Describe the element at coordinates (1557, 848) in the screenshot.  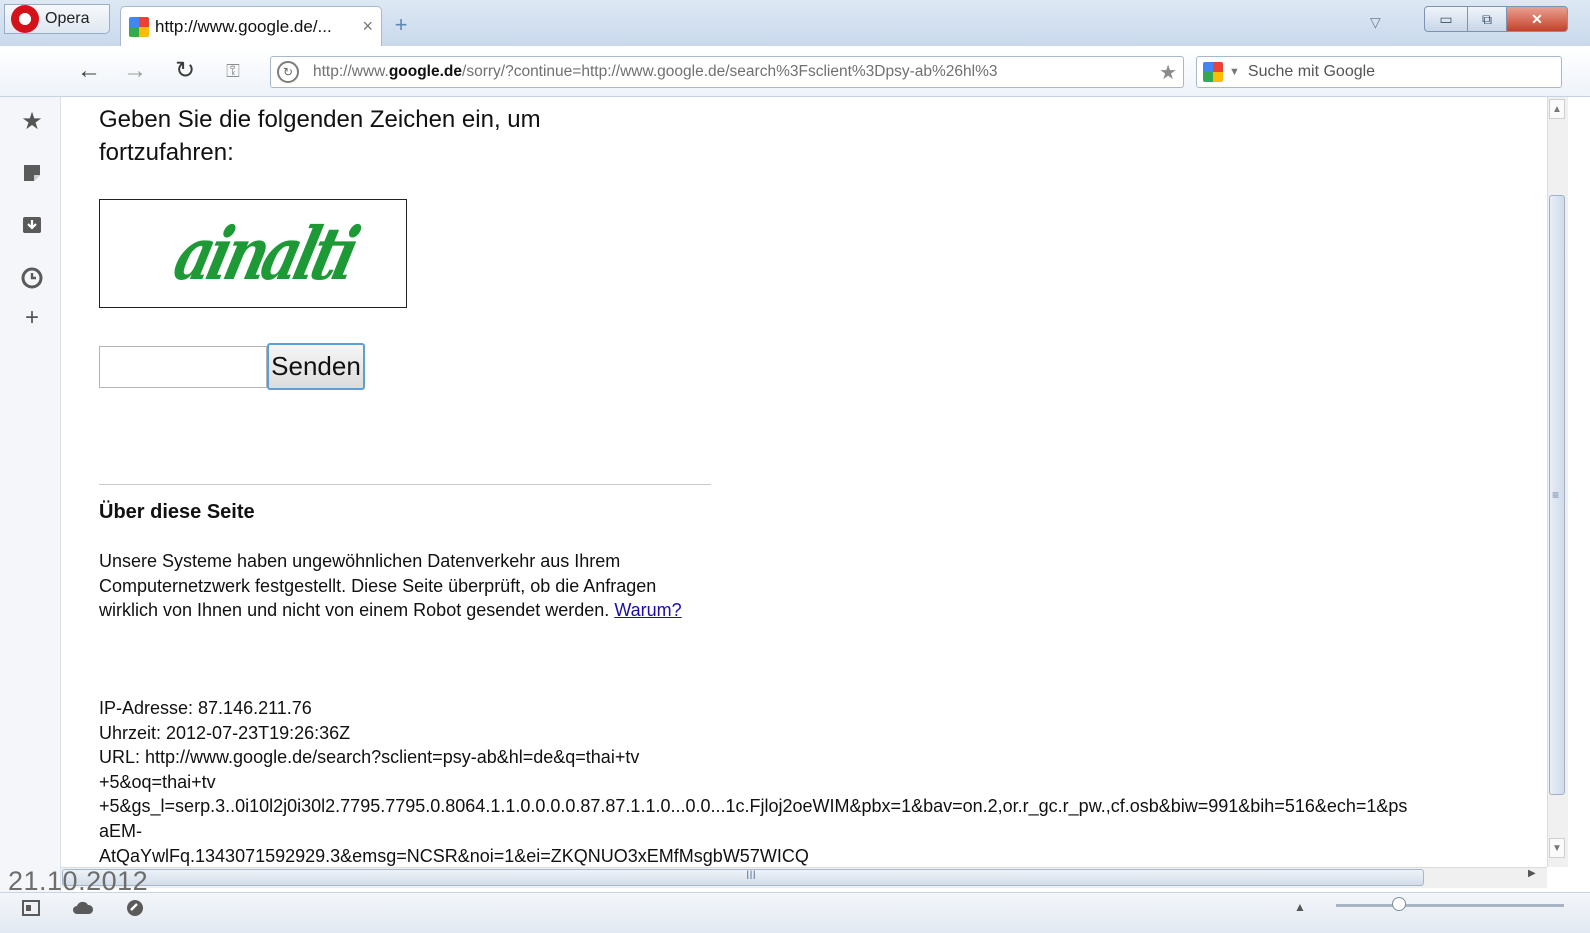
I see `scroll-down-icon: ▼` at that location.